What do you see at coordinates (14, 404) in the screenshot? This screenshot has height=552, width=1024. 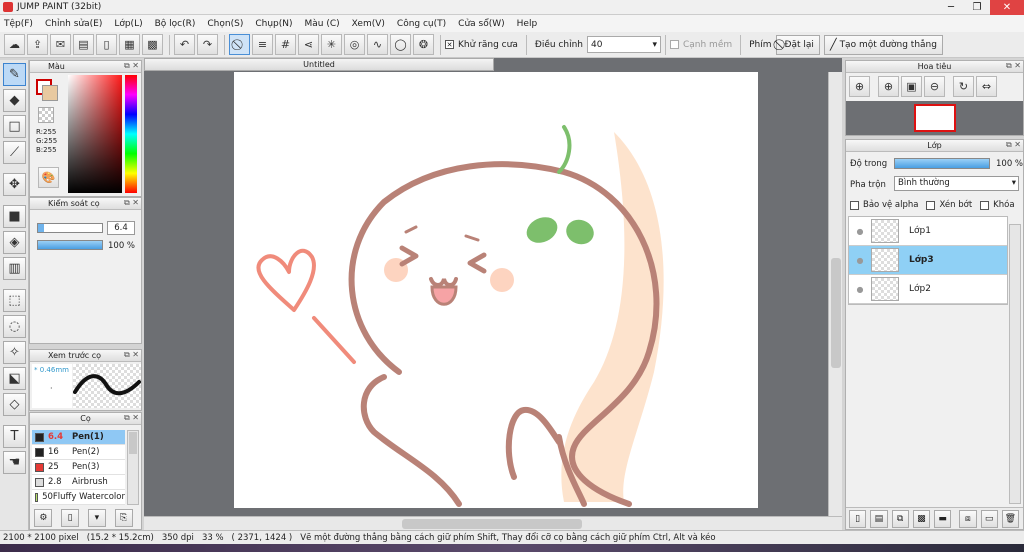 I see `select-eraser-tool-icon: ◇` at bounding box center [14, 404].